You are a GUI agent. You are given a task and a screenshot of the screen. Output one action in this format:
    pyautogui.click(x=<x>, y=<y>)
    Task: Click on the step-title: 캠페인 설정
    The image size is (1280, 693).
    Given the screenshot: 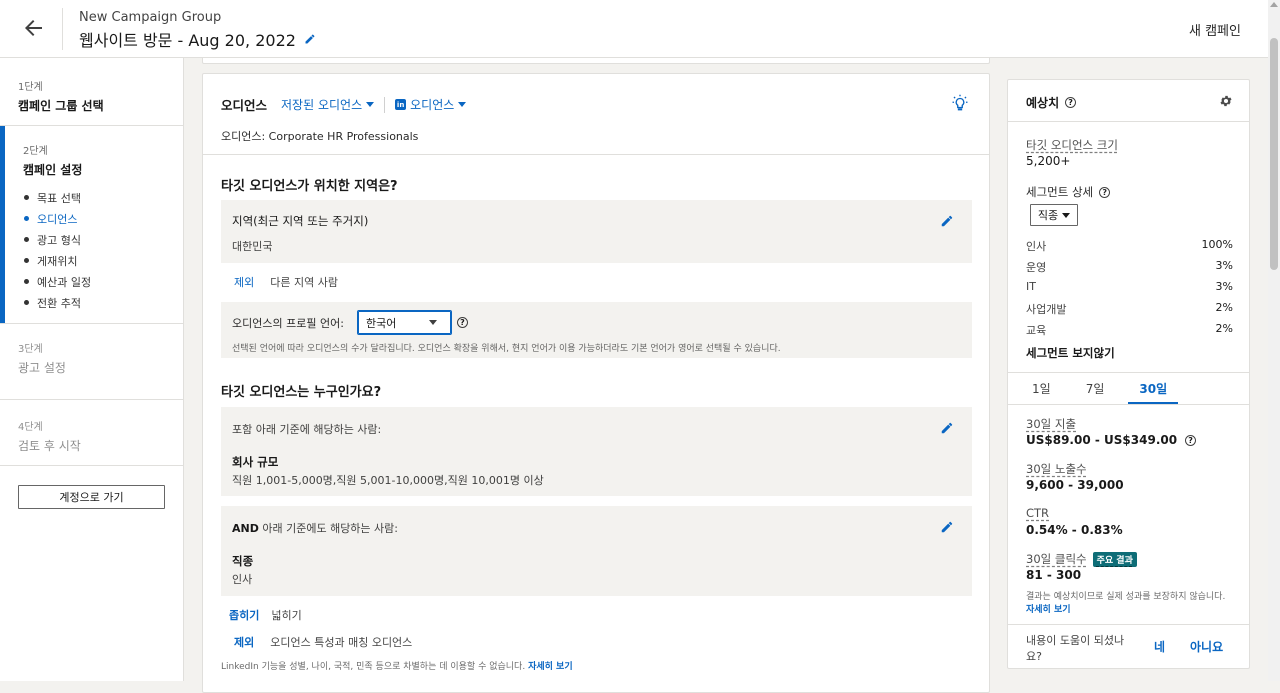 What is the action you would take?
    pyautogui.click(x=53, y=170)
    